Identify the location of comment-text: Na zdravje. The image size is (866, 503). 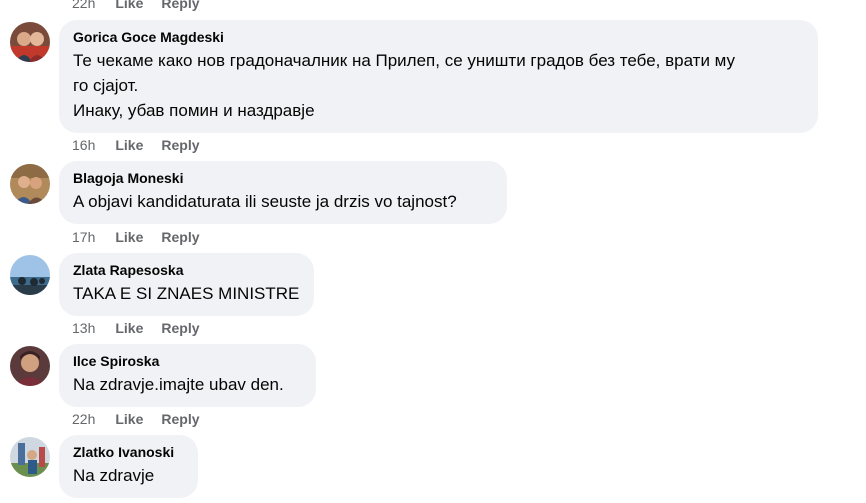
(128, 475).